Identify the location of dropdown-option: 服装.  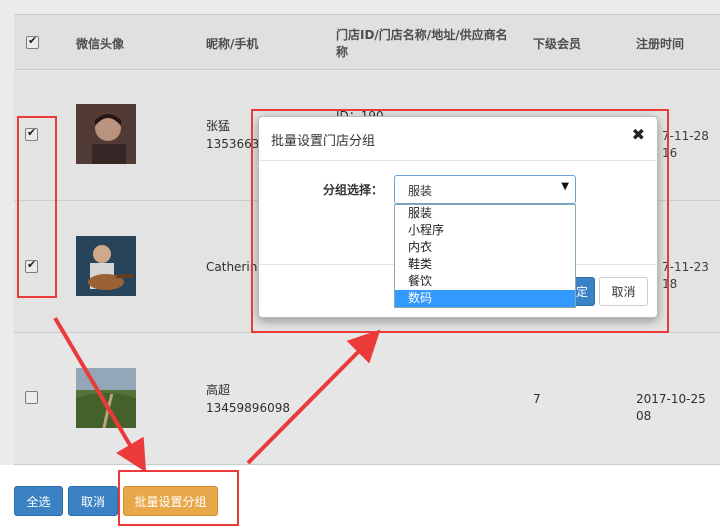
(485, 213).